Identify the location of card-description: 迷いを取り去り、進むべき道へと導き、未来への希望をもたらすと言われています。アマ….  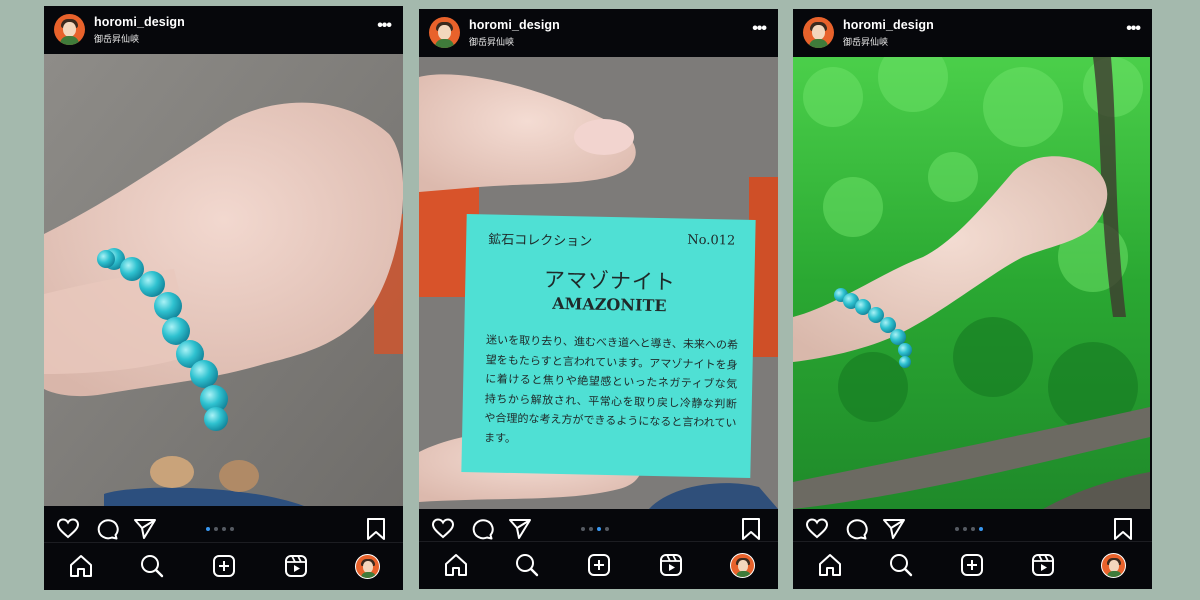
(611, 389).